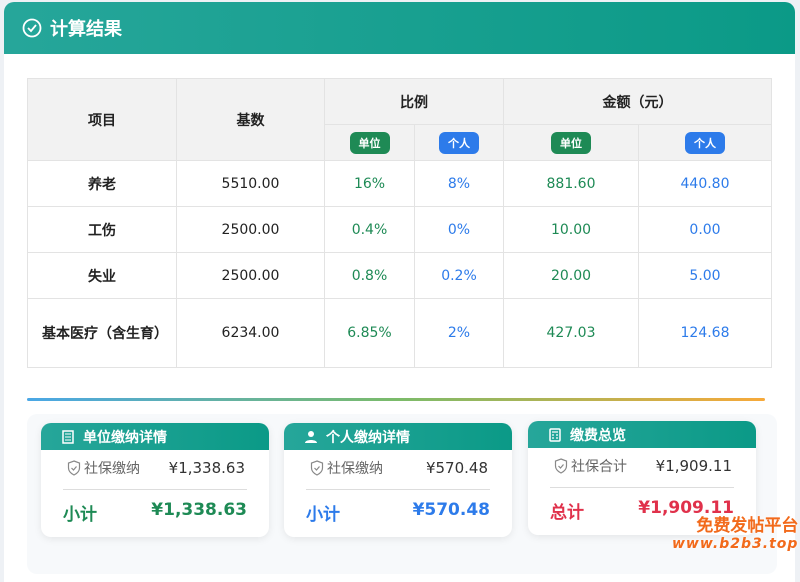 The image size is (800, 582). I want to click on cell-ru: 16%, so click(369, 183).